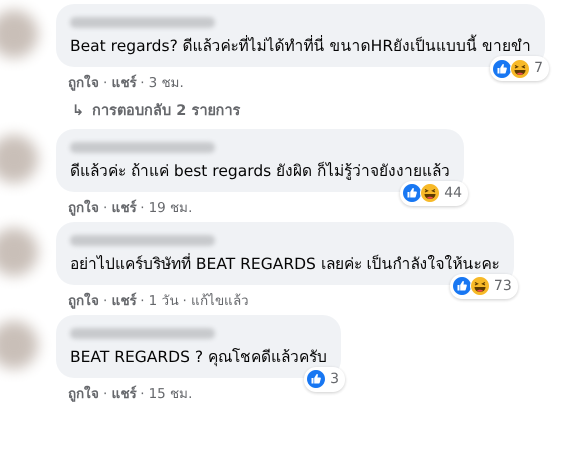  I want to click on reaction-count: 7, so click(539, 68).